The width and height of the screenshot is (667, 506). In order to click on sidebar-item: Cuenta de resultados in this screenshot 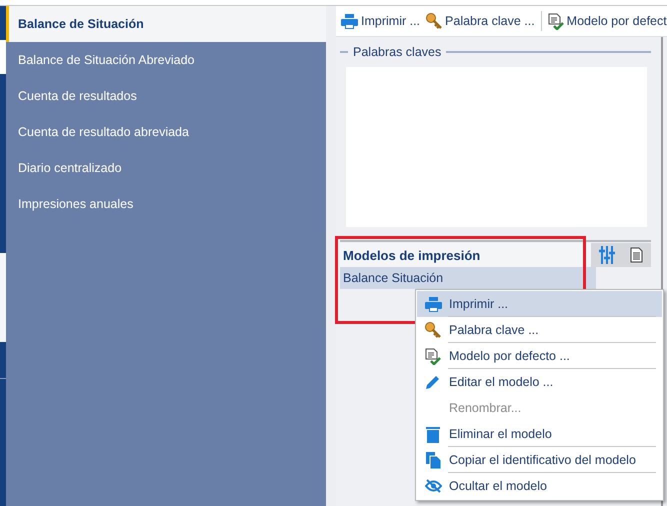, I will do `click(166, 96)`.